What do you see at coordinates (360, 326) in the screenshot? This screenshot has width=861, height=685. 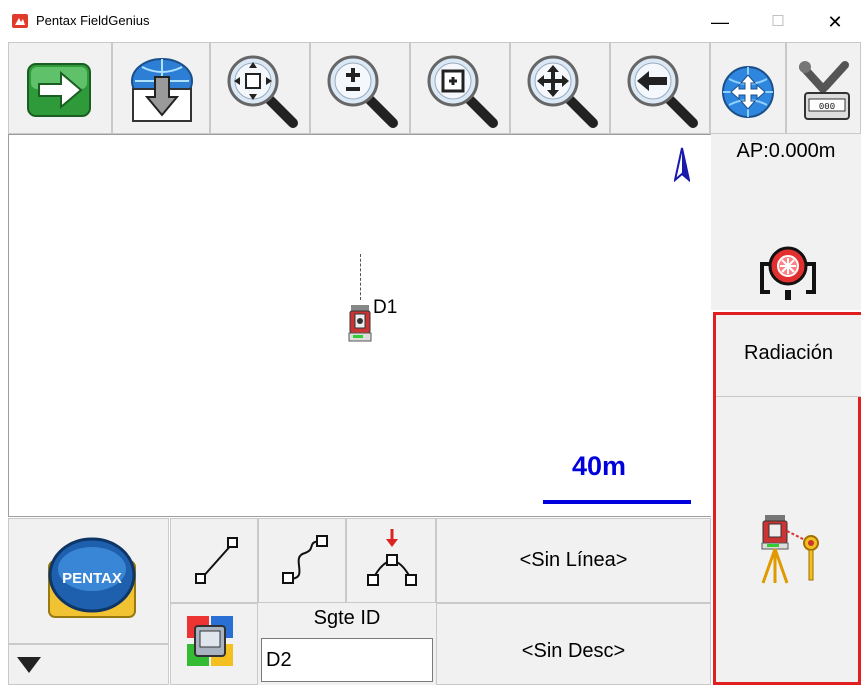 I see `instrument-point-icon` at bounding box center [360, 326].